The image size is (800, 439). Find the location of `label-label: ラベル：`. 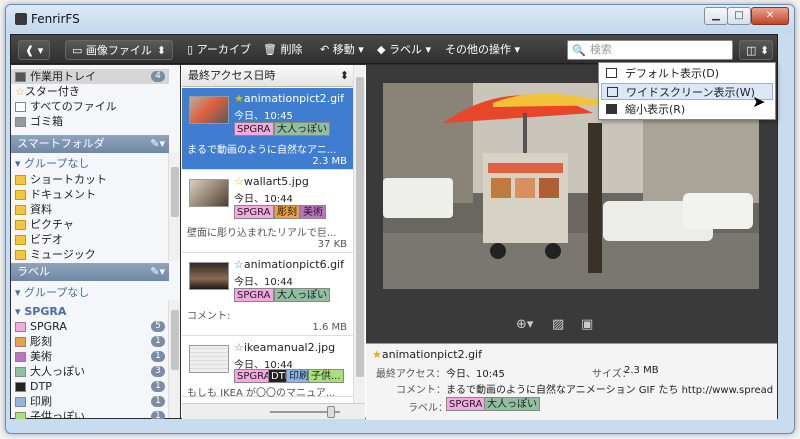

label-label: ラベル： is located at coordinates (428, 408).